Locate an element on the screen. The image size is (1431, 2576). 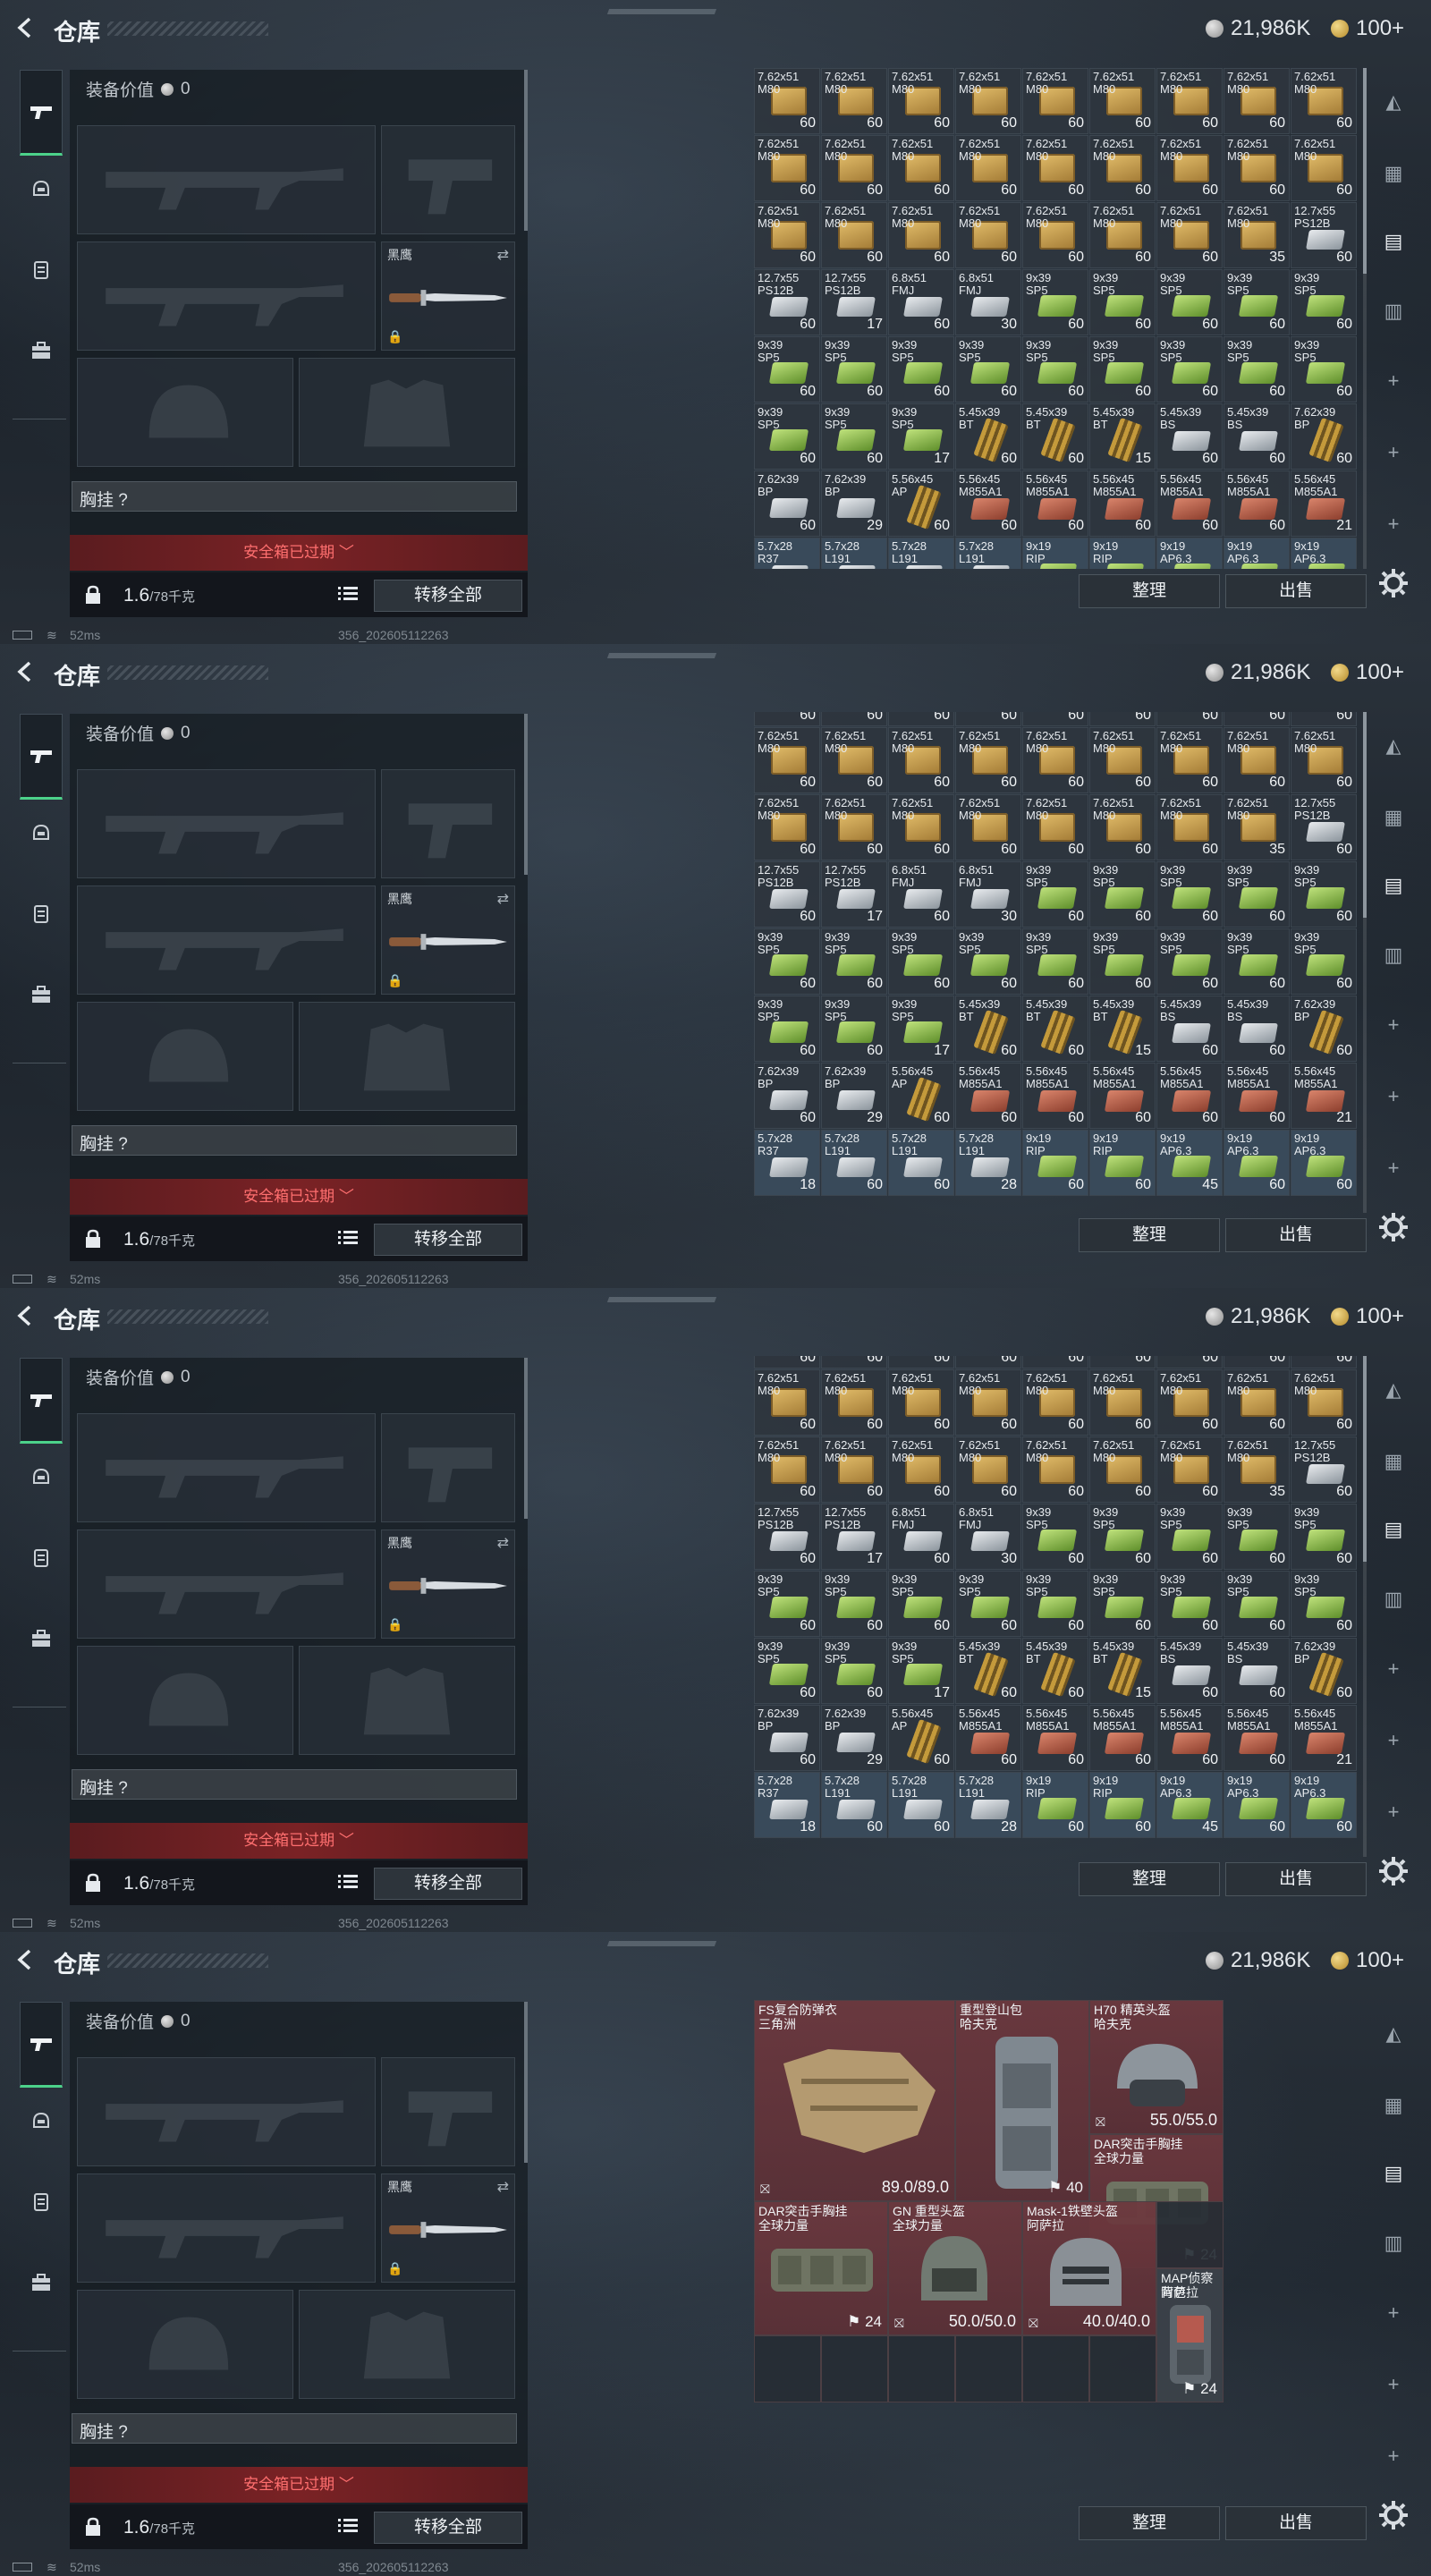
gear-item: 重型登山包 哈夫克 ⚑ 40 is located at coordinates (1022, 2100).